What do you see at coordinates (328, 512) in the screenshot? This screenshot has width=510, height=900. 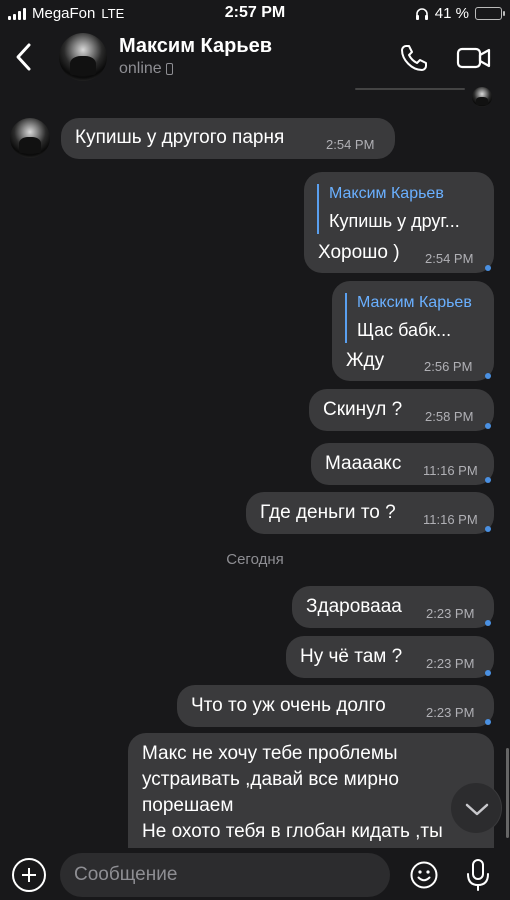 I see `message-text: Где деньги то ?` at bounding box center [328, 512].